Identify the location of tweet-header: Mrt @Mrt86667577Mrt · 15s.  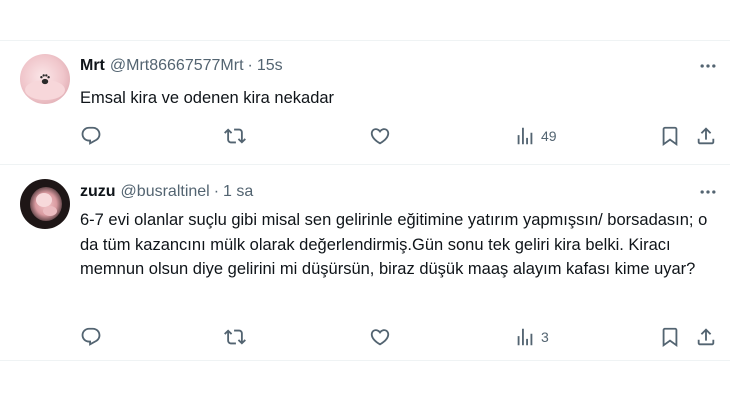
(181, 66).